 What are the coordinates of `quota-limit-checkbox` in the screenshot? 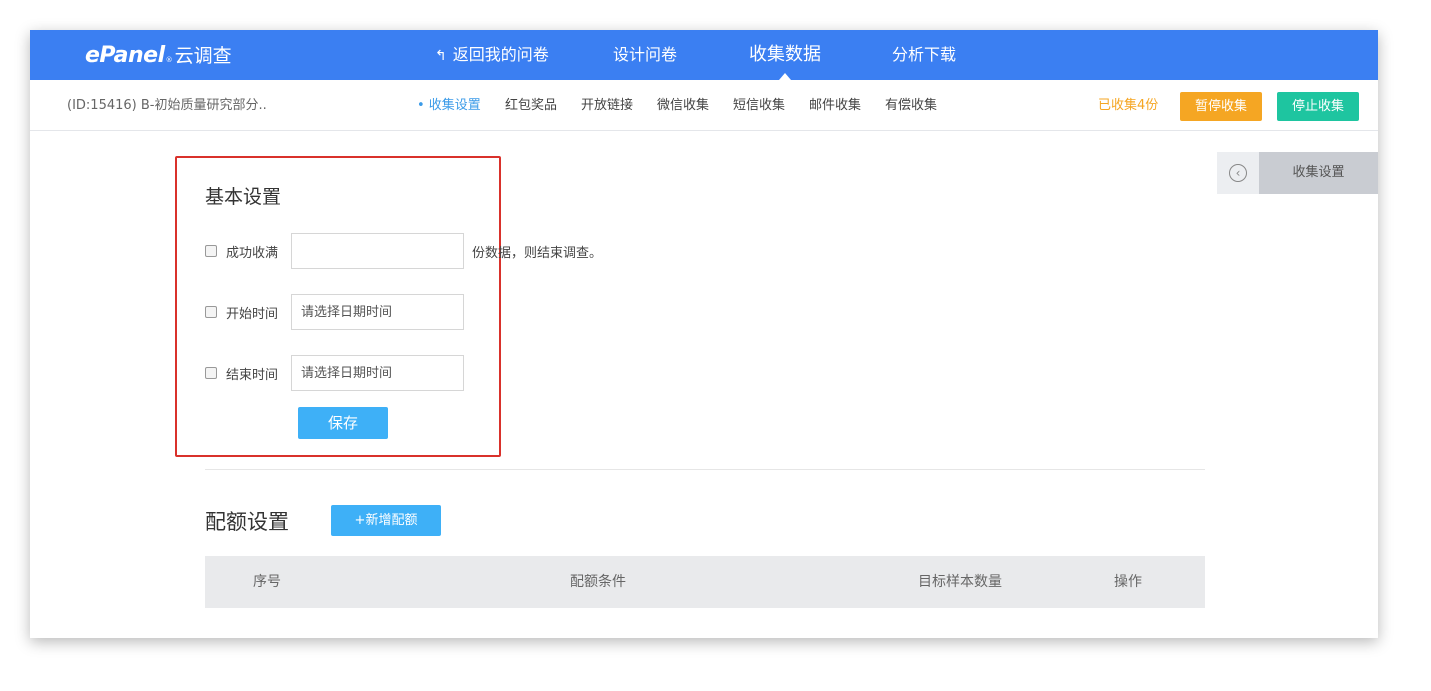 It's located at (211, 251).